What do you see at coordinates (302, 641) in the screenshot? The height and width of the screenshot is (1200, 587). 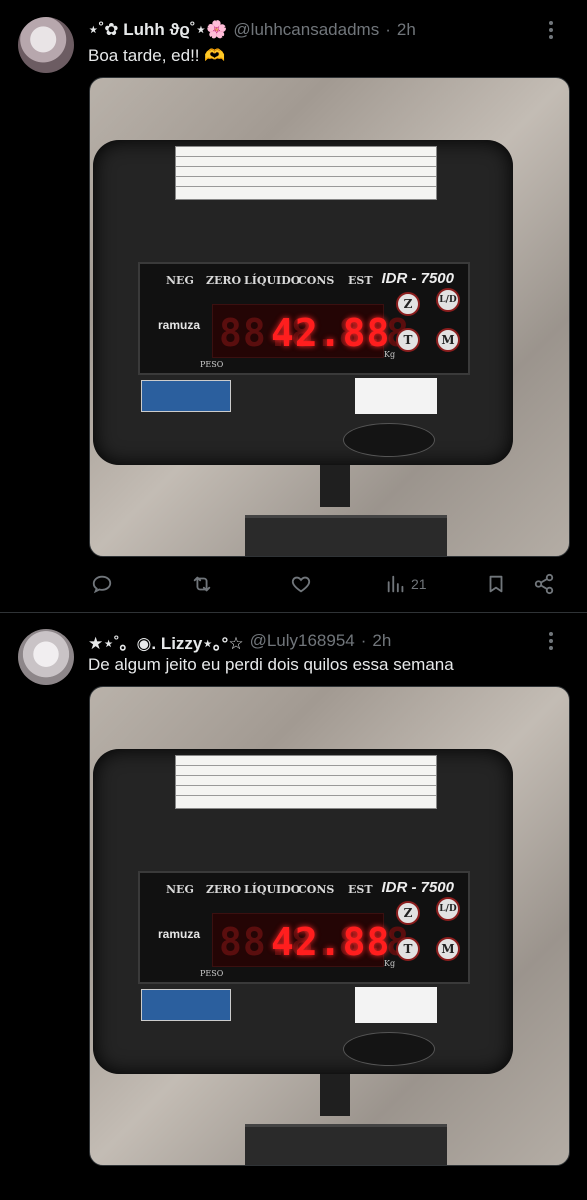 I see `handle: @Luly168954` at bounding box center [302, 641].